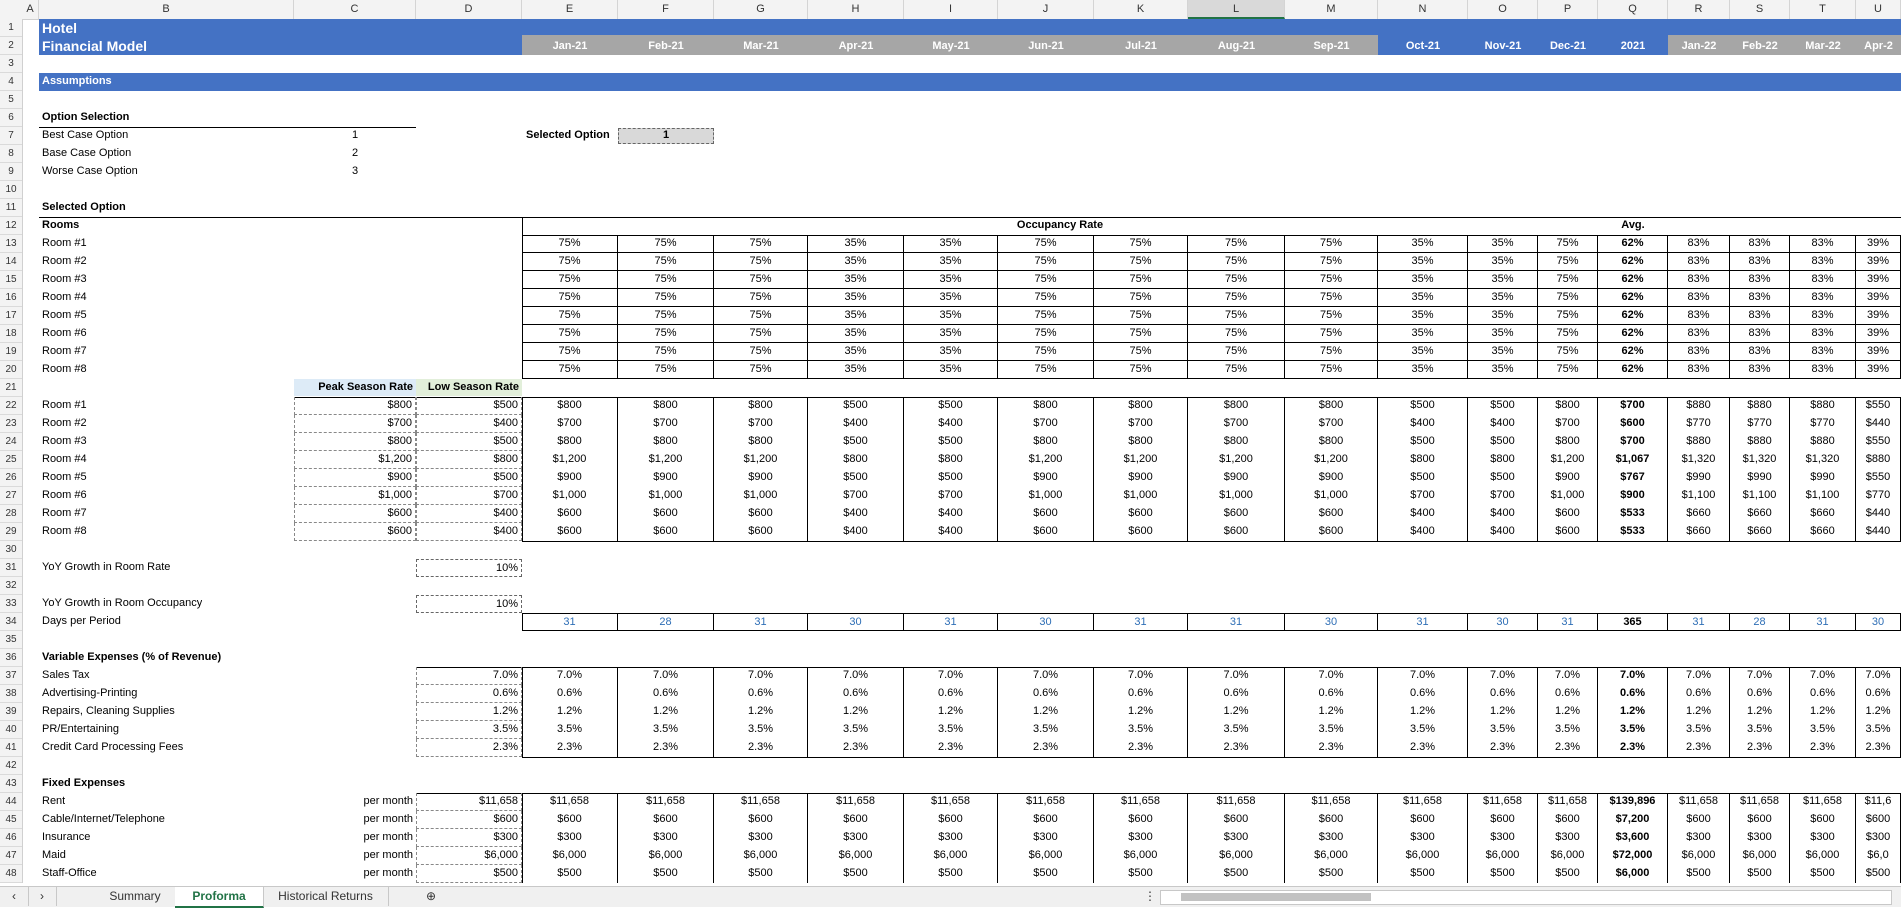 This screenshot has height=908, width=1901. I want to click on row-header-30: 30, so click(11, 550).